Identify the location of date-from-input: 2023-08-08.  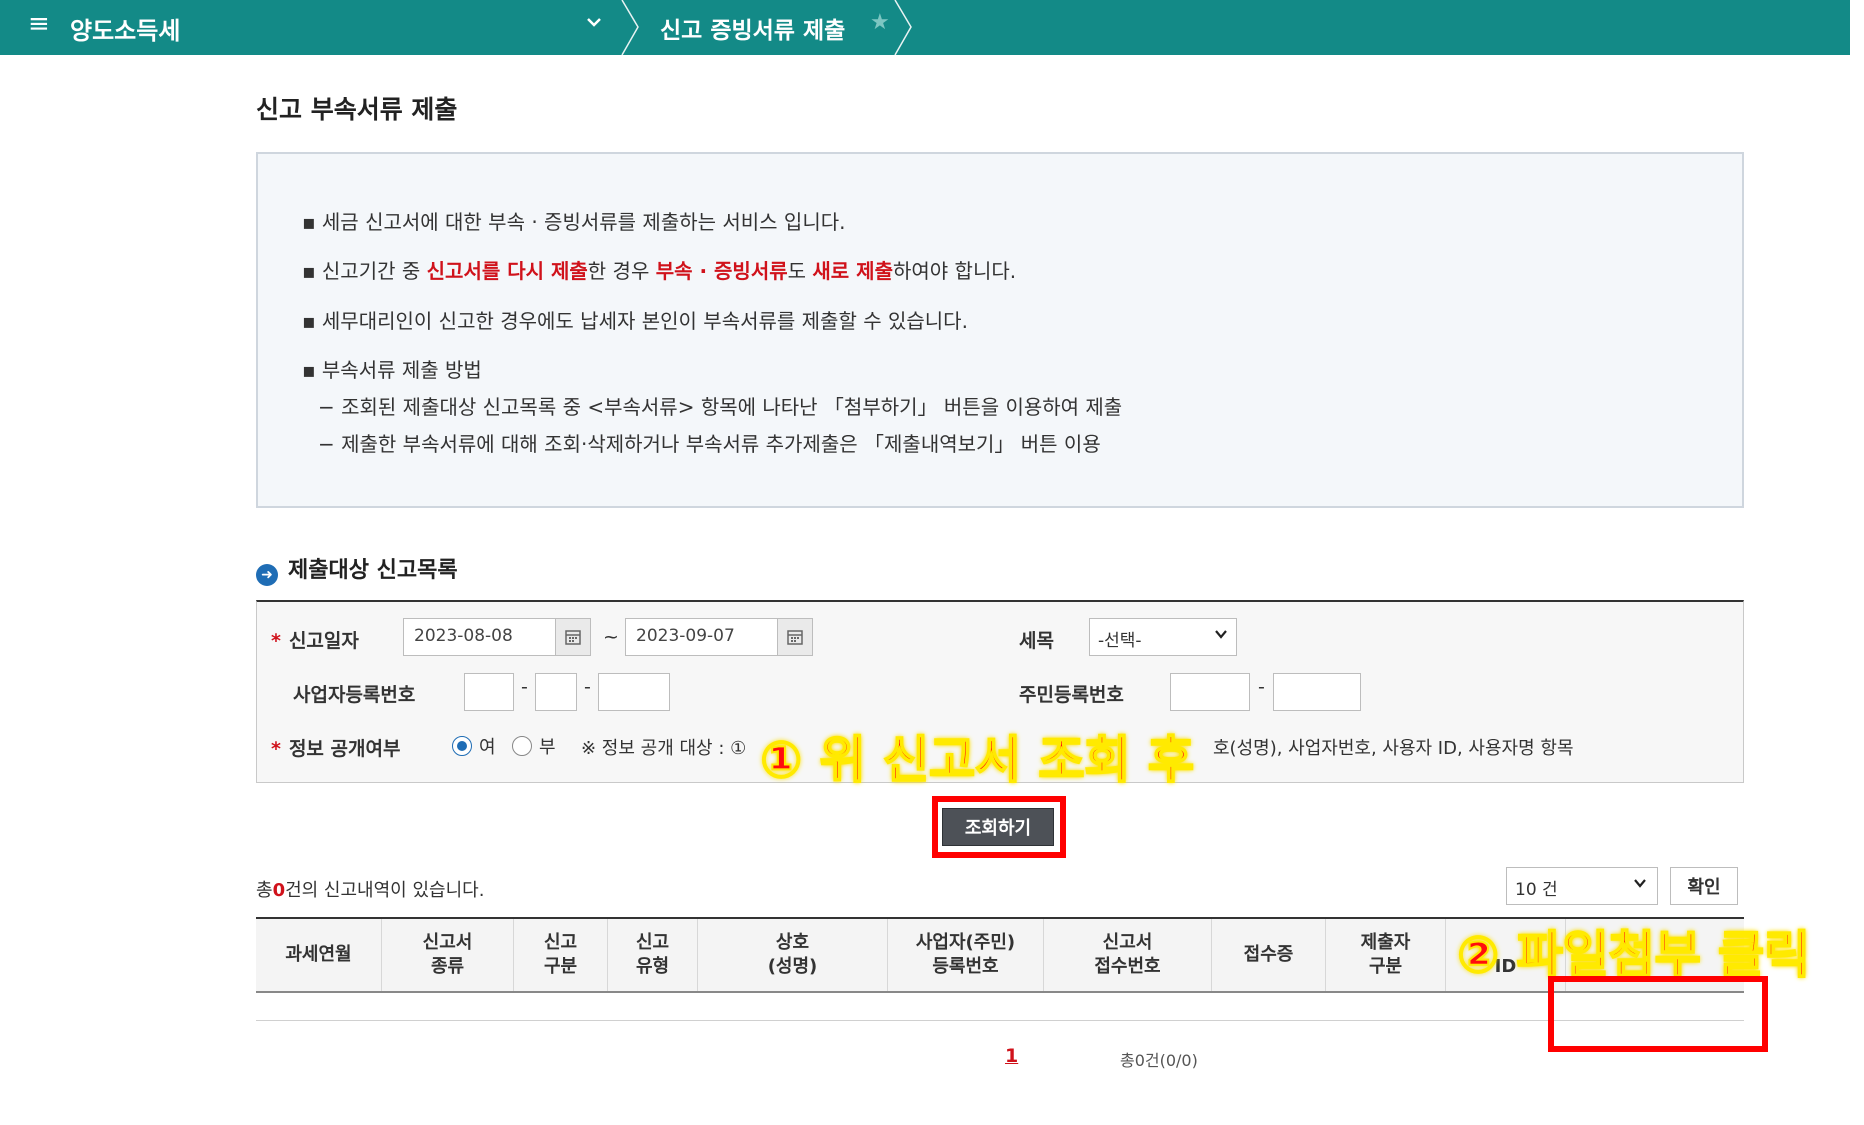
(479, 637).